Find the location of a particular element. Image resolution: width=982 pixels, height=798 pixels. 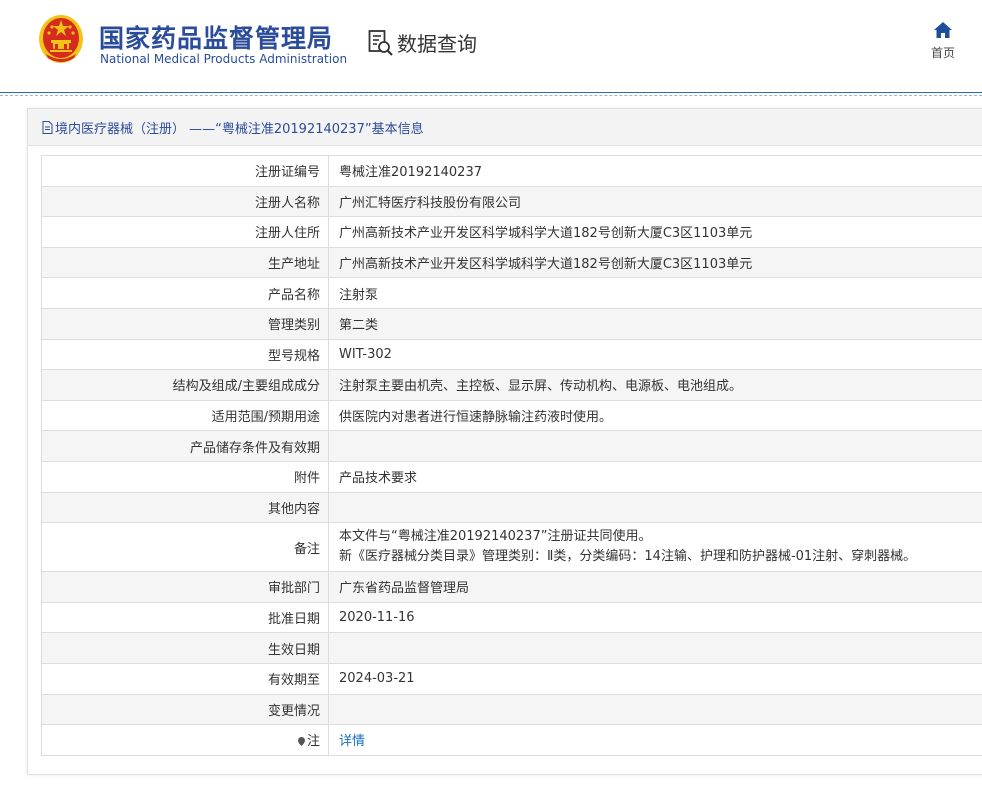

header-divider is located at coordinates (491, 92).